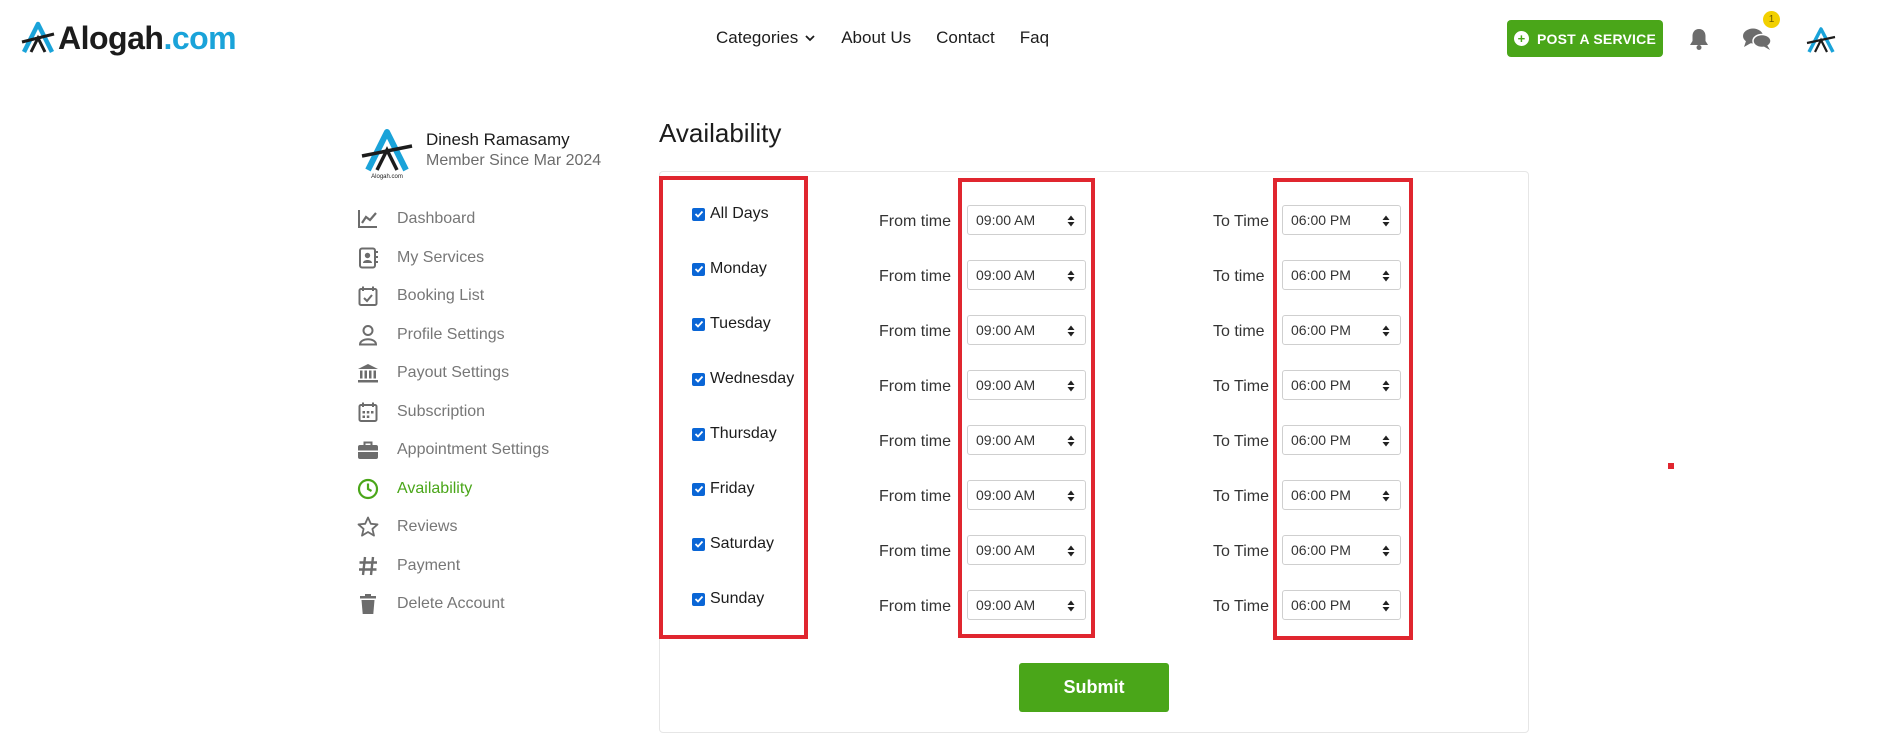 This screenshot has height=735, width=1897. What do you see at coordinates (734, 434) in the screenshot?
I see `day-checkbox-thursday: Thursday` at bounding box center [734, 434].